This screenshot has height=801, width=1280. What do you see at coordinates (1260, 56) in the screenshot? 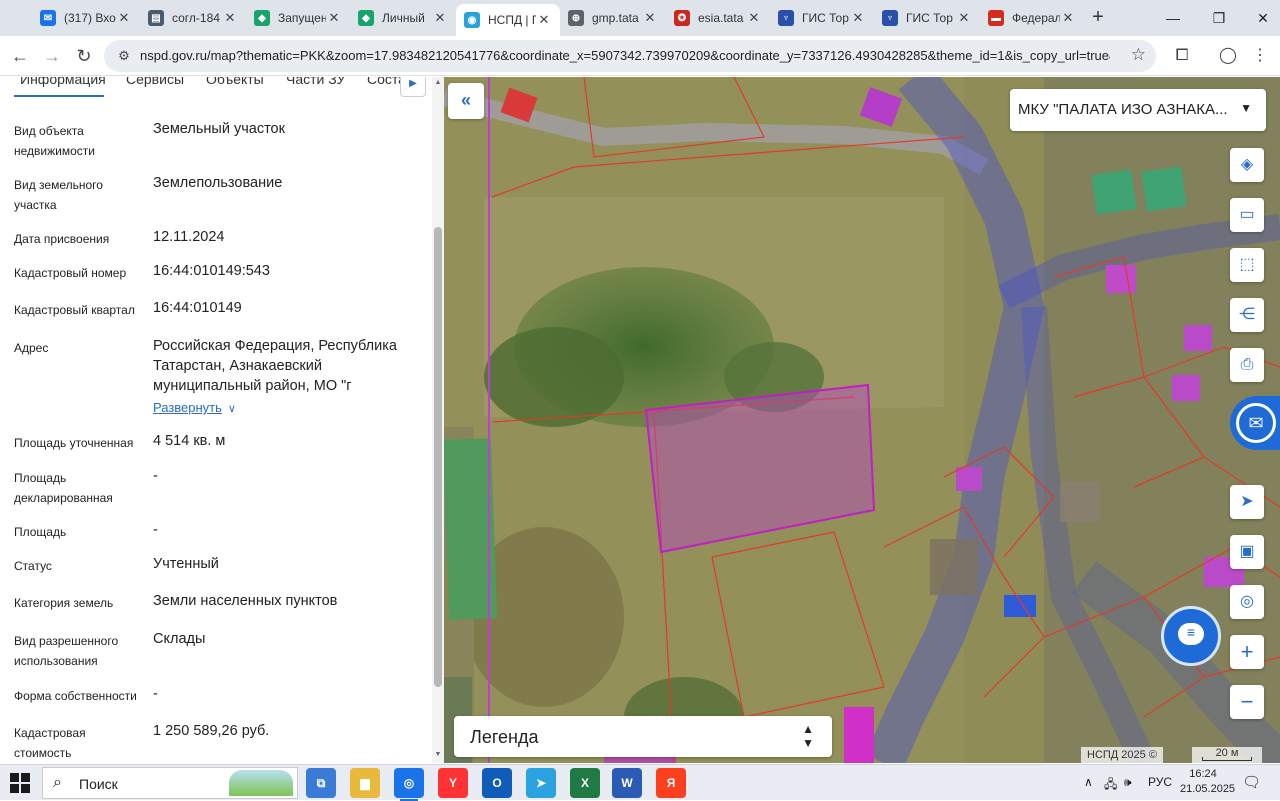
I see `menu-icon: ⋮` at bounding box center [1260, 56].